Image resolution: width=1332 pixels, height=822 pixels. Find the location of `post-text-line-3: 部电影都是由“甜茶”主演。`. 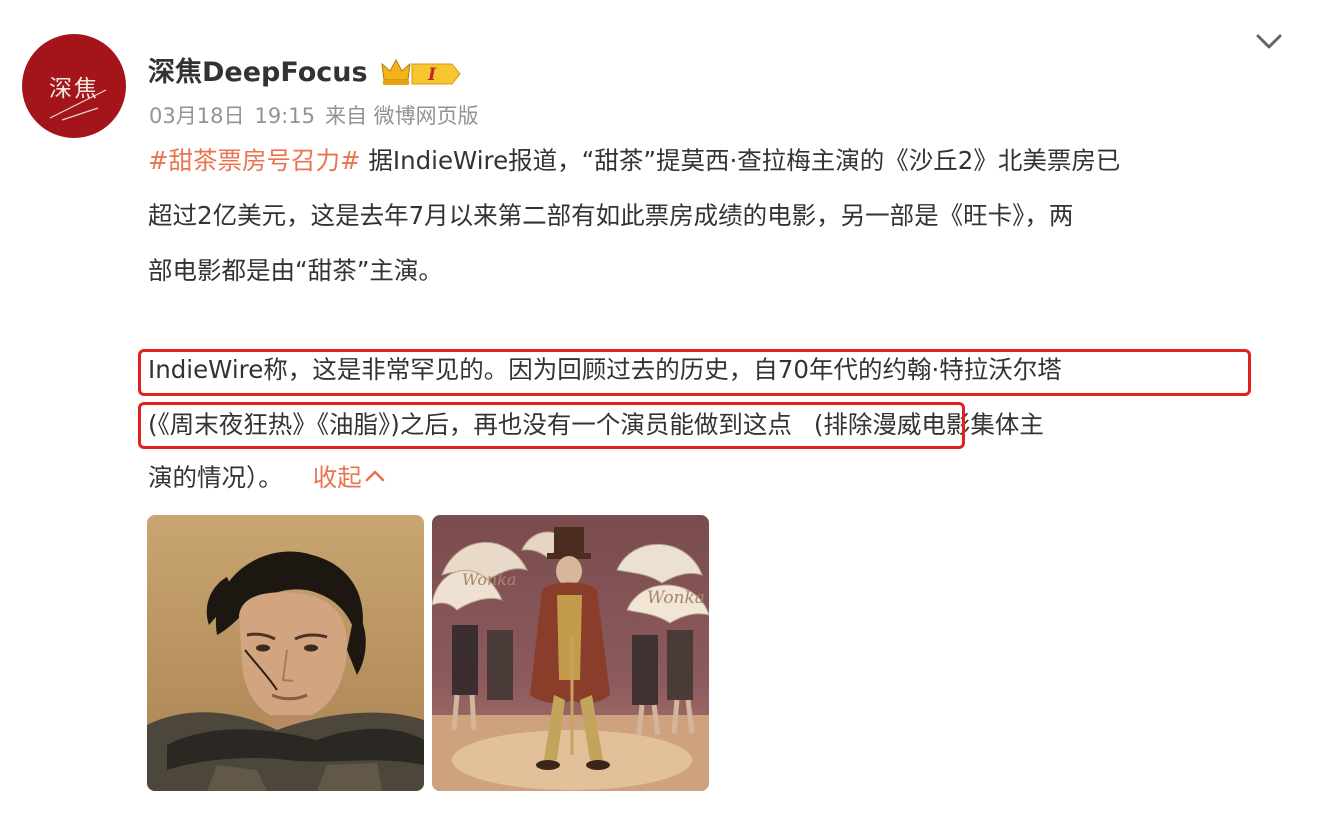

post-text-line-3: 部电影都是由“甜茶”主演。 is located at coordinates (295, 270).